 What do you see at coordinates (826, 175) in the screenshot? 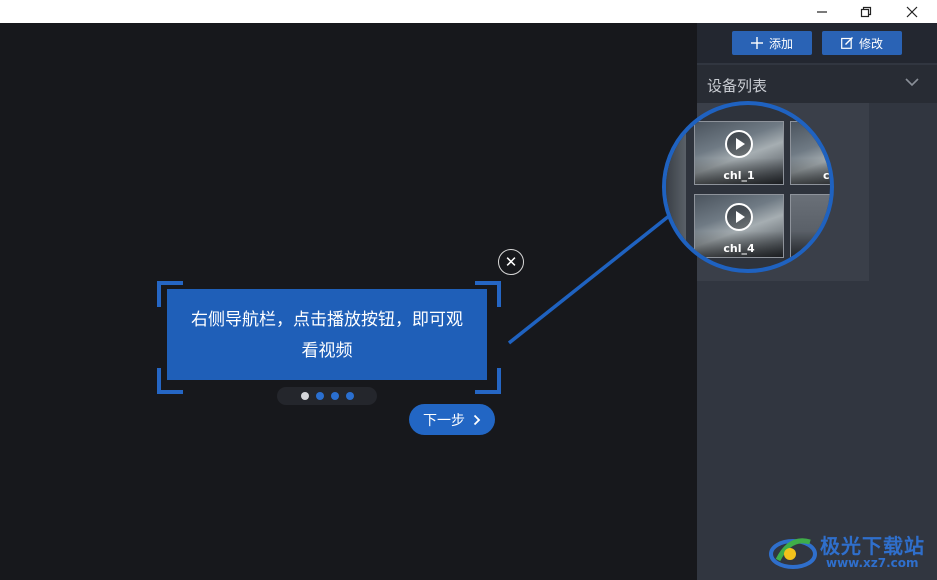
I see `channel-label: ch` at bounding box center [826, 175].